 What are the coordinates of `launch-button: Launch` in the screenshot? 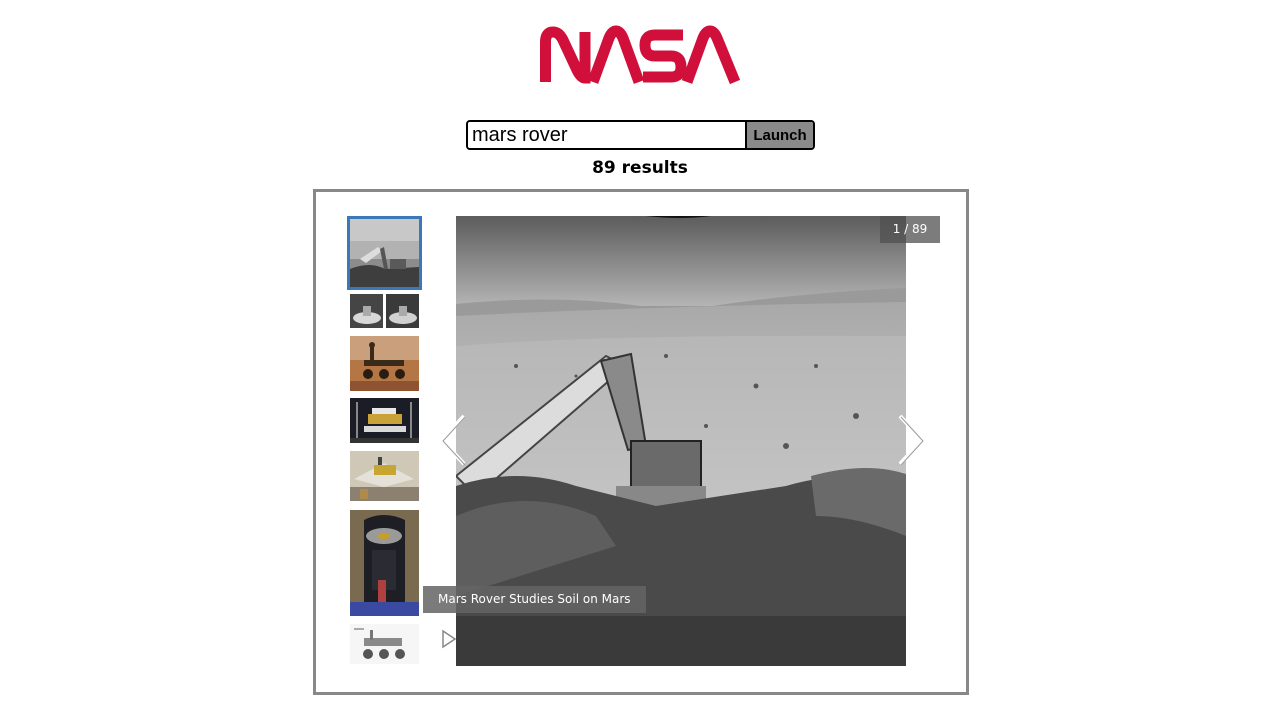 It's located at (779, 135).